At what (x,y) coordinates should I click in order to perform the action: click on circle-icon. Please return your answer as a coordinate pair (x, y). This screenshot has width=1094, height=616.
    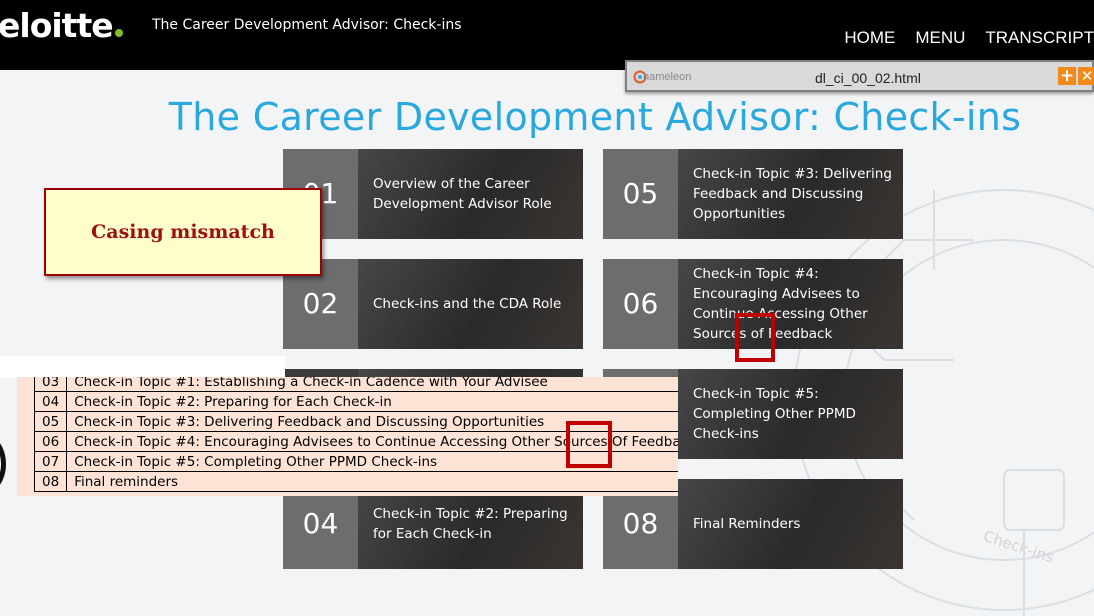
    Looking at the image, I should click on (3, 464).